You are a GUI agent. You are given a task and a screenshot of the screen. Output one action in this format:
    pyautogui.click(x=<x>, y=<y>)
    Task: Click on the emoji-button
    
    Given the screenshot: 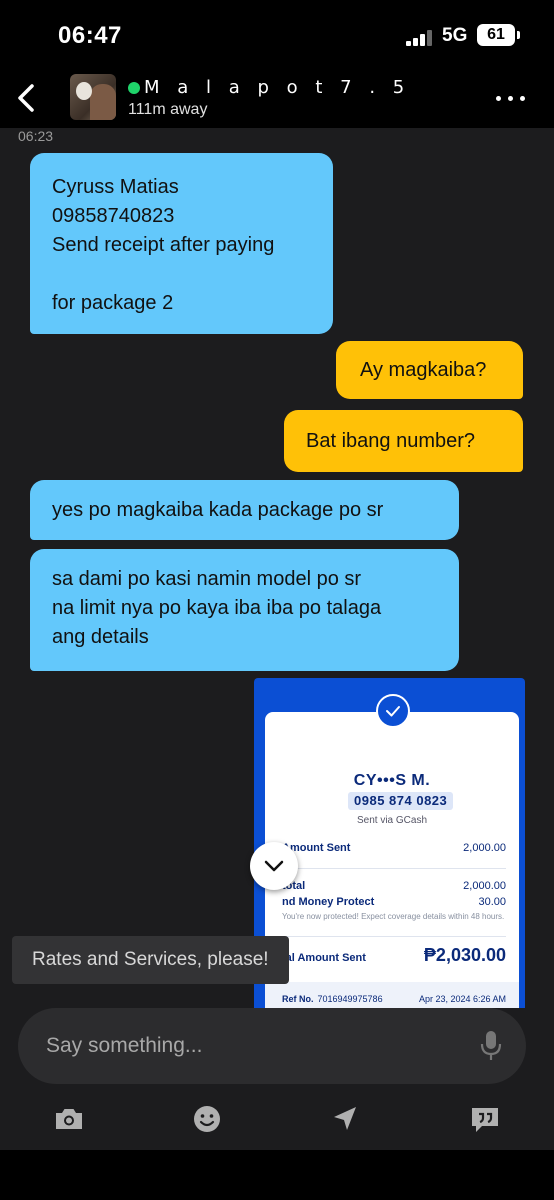 What is the action you would take?
    pyautogui.click(x=207, y=1119)
    